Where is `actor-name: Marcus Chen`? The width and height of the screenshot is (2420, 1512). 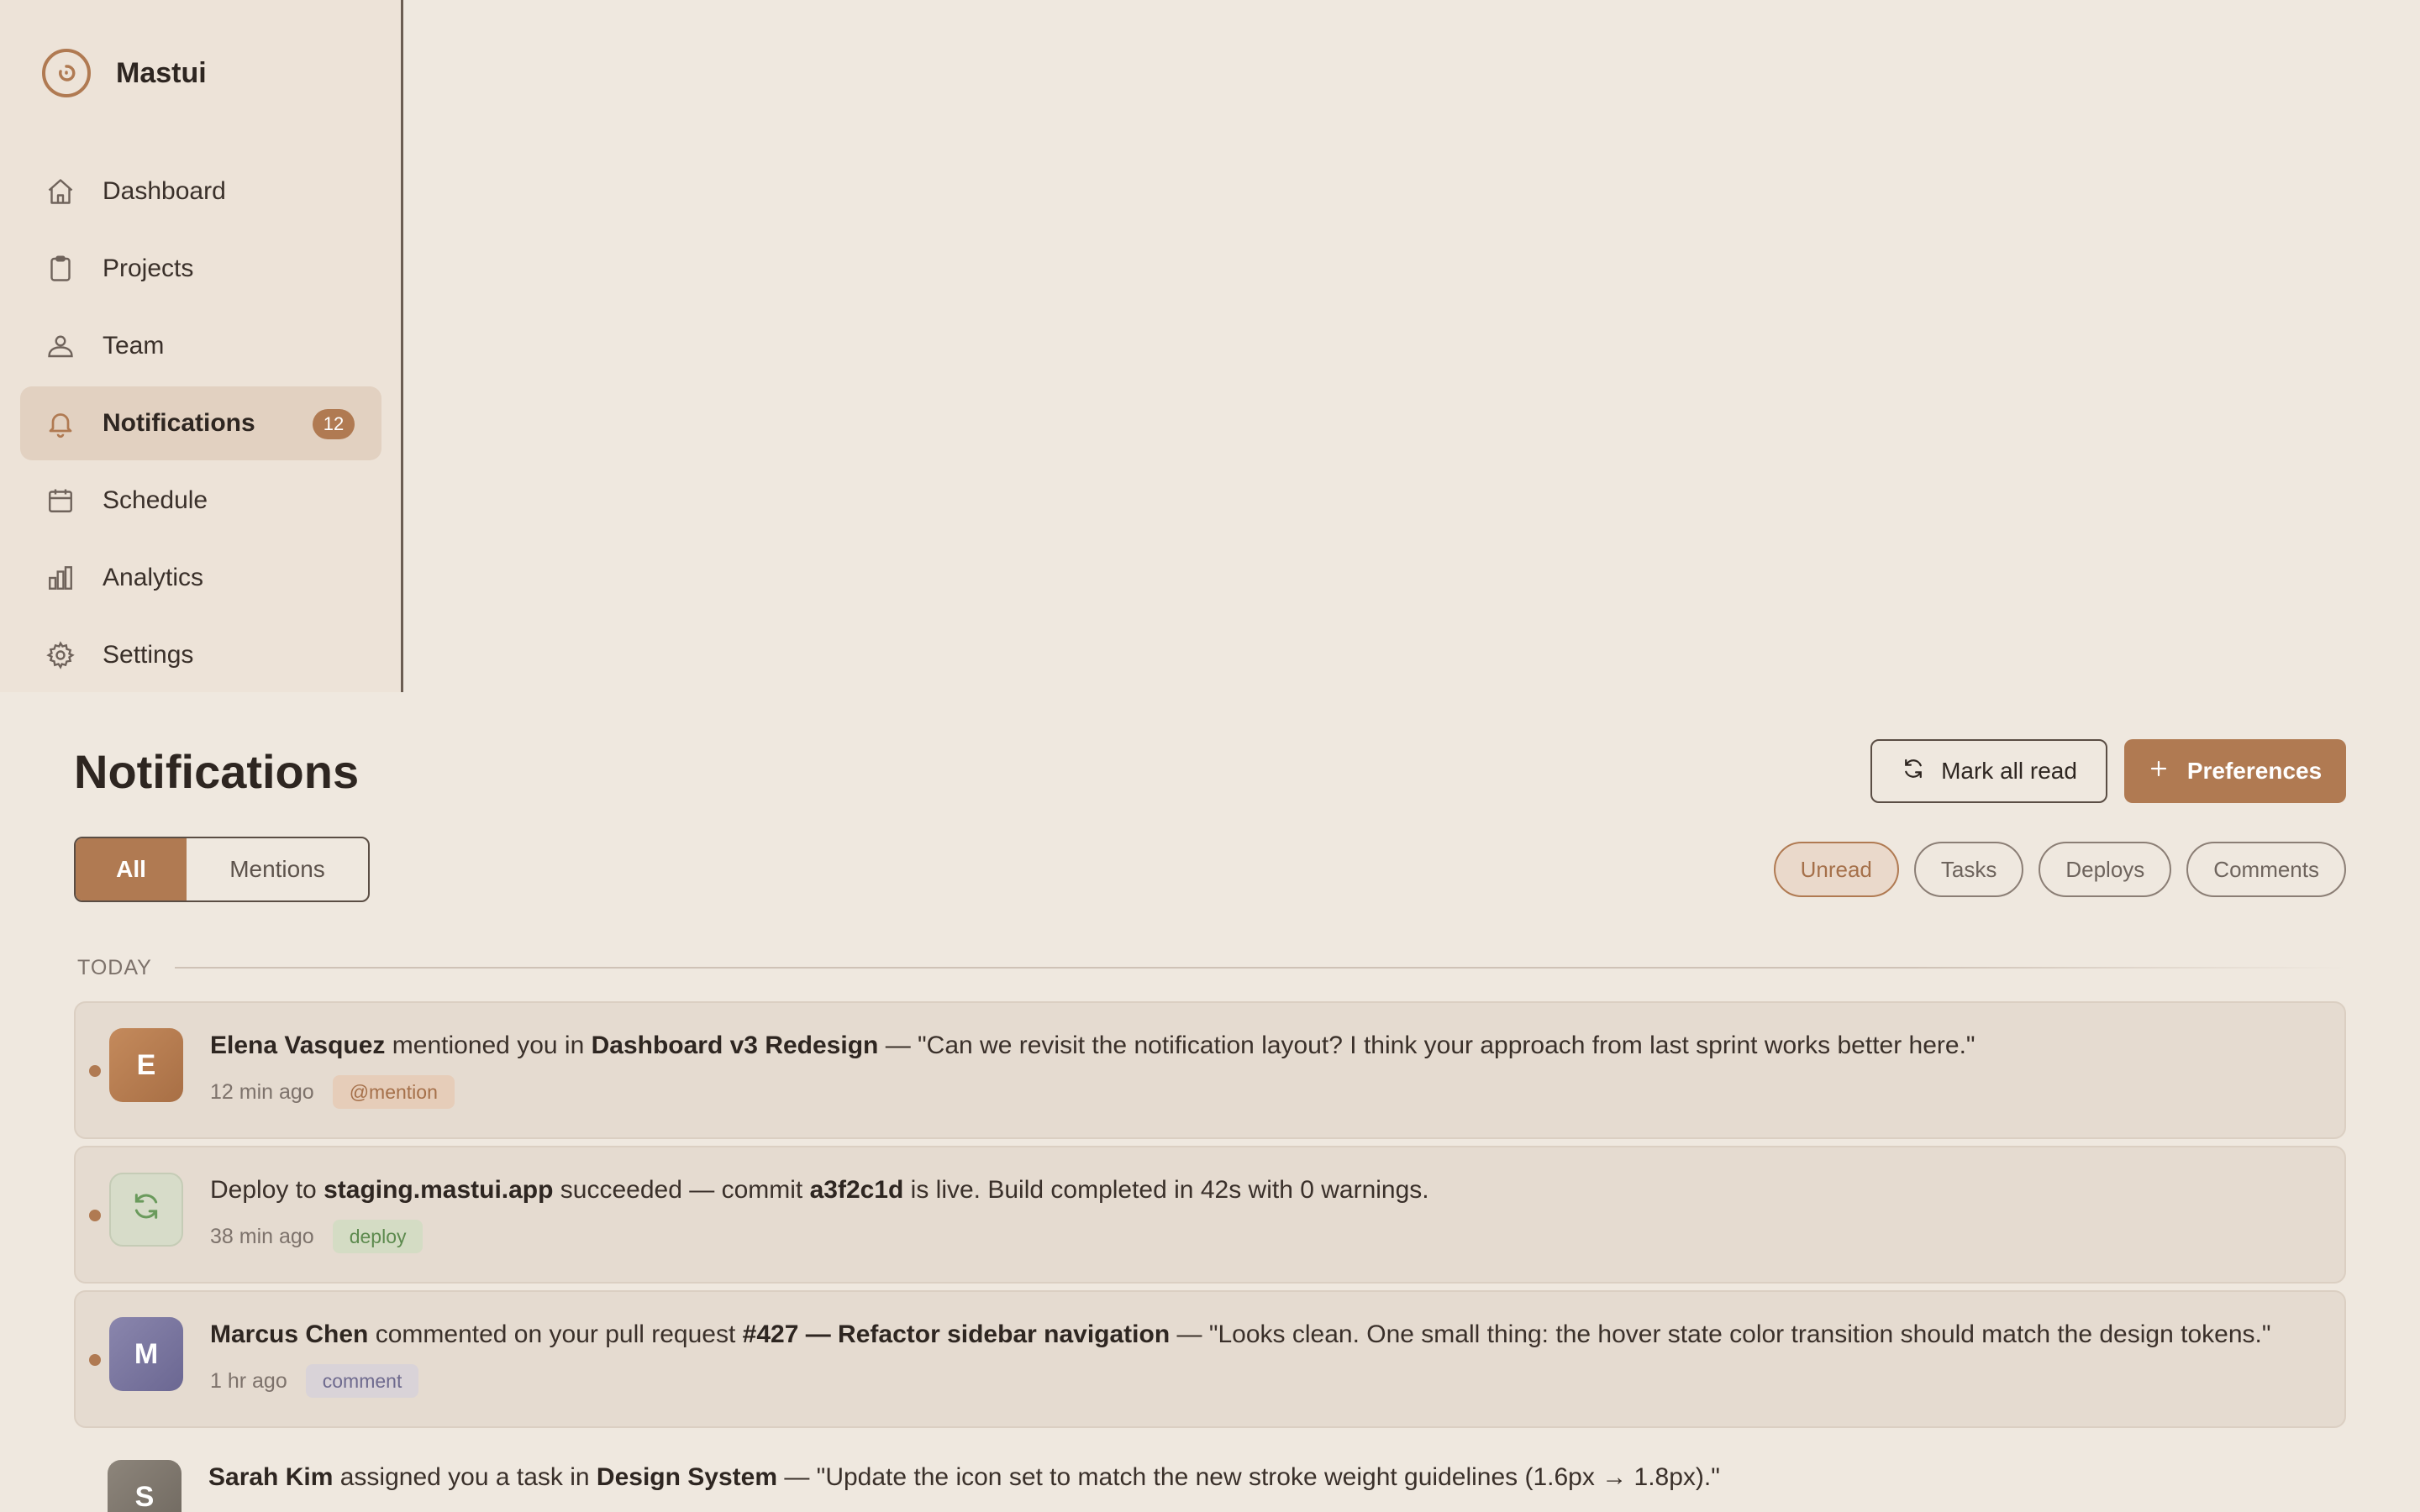
actor-name: Marcus Chen is located at coordinates (289, 1334).